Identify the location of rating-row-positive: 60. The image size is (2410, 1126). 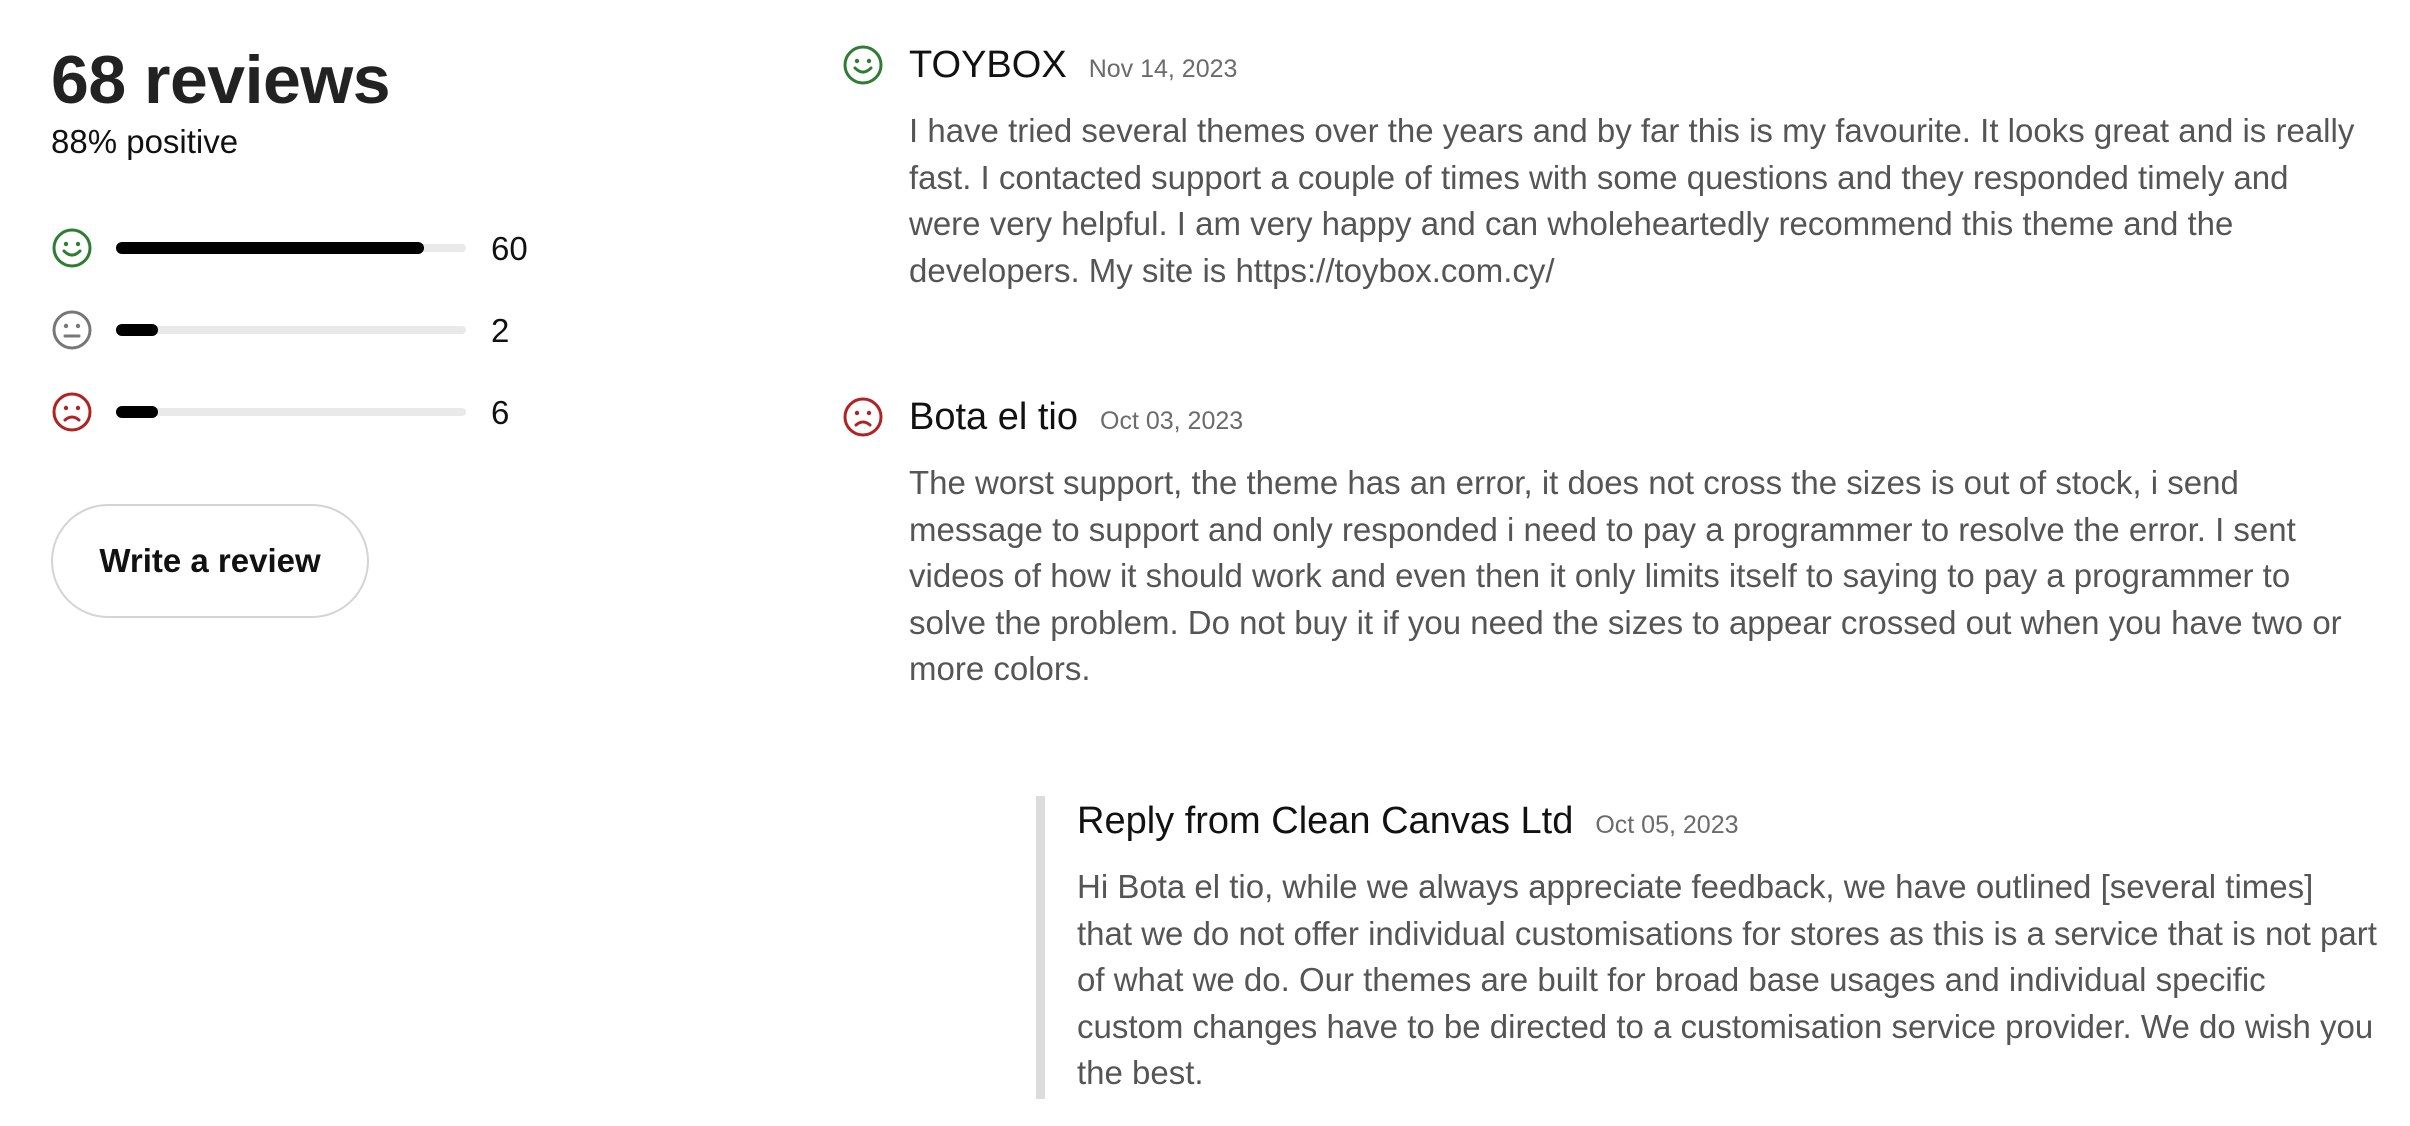
(401, 249).